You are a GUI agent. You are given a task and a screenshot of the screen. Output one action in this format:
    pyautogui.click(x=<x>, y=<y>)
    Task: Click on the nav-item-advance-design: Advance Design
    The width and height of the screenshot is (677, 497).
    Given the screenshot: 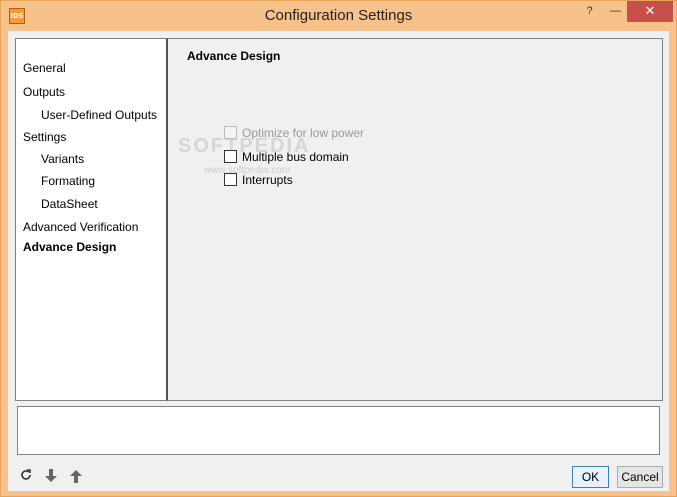 What is the action you would take?
    pyautogui.click(x=69, y=247)
    